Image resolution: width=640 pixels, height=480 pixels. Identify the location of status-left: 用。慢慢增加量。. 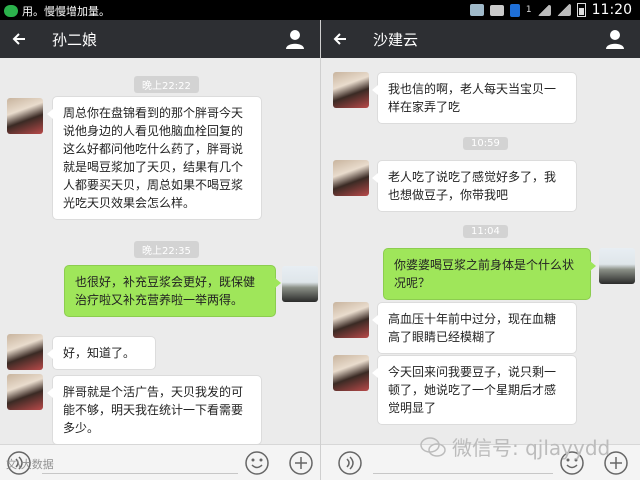
(57, 11).